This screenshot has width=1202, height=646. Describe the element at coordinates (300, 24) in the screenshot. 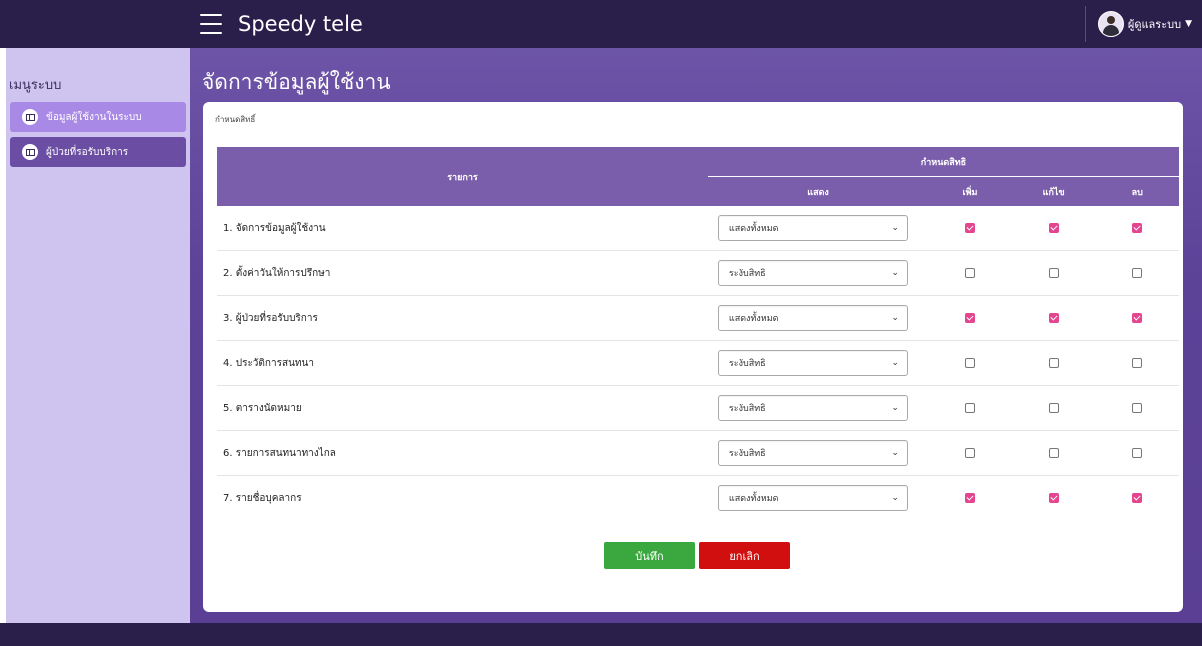

I see `brand-title: Speedy tele` at that location.